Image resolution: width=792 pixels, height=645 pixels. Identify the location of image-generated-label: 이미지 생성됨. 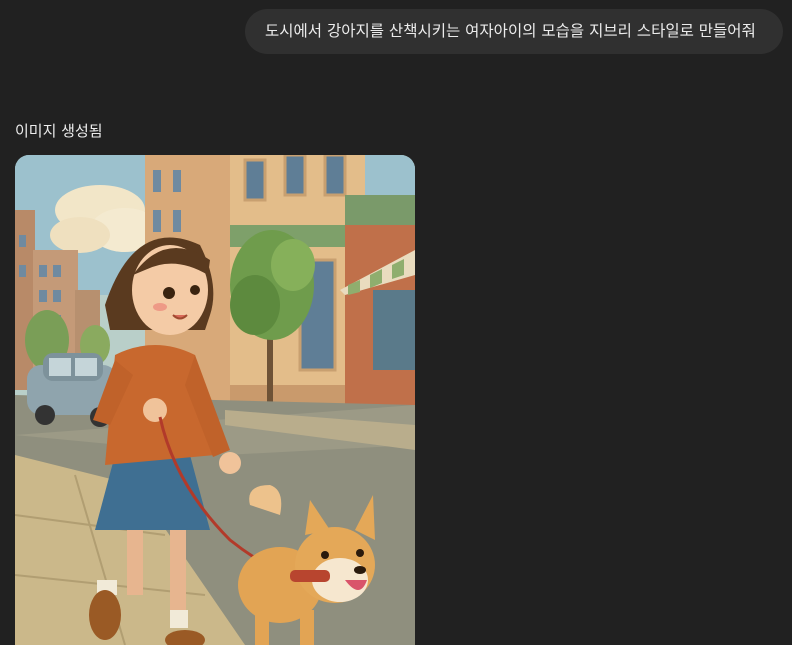
(59, 131).